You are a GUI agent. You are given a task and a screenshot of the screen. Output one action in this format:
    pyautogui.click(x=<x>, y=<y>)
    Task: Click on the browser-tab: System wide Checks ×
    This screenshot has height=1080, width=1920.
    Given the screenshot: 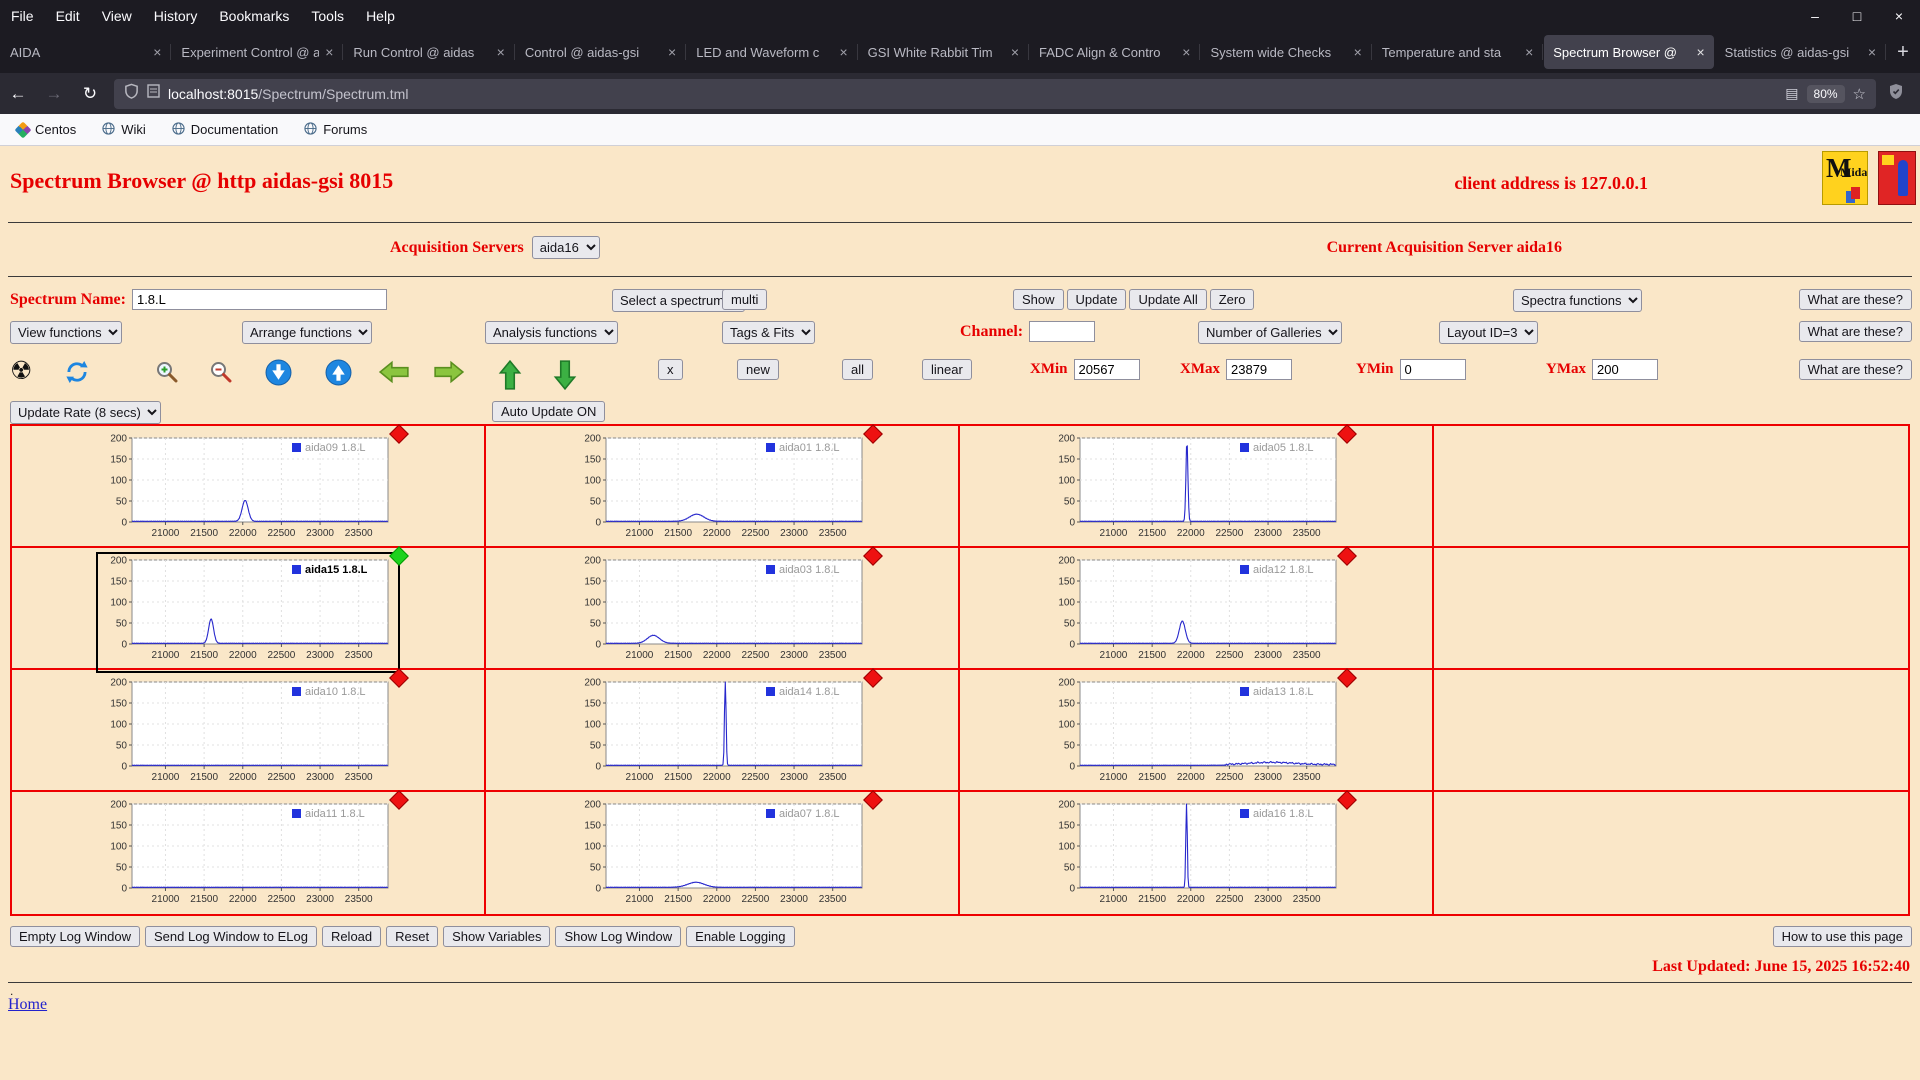 What is the action you would take?
    pyautogui.click(x=1287, y=52)
    